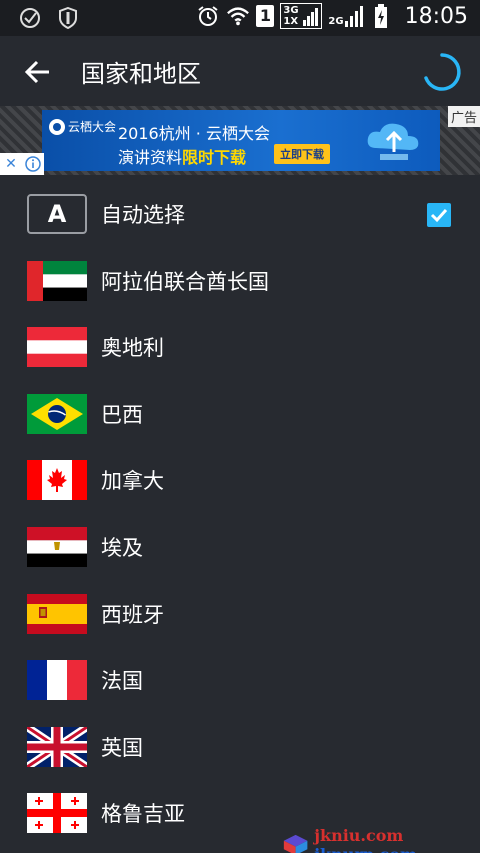 The height and width of the screenshot is (853, 480). I want to click on check-icon, so click(439, 215).